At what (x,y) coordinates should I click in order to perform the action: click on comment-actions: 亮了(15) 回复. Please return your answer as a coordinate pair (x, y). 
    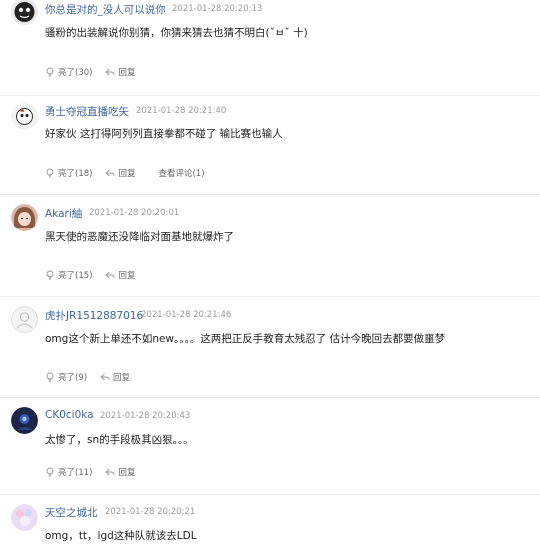
    Looking at the image, I should click on (96, 275).